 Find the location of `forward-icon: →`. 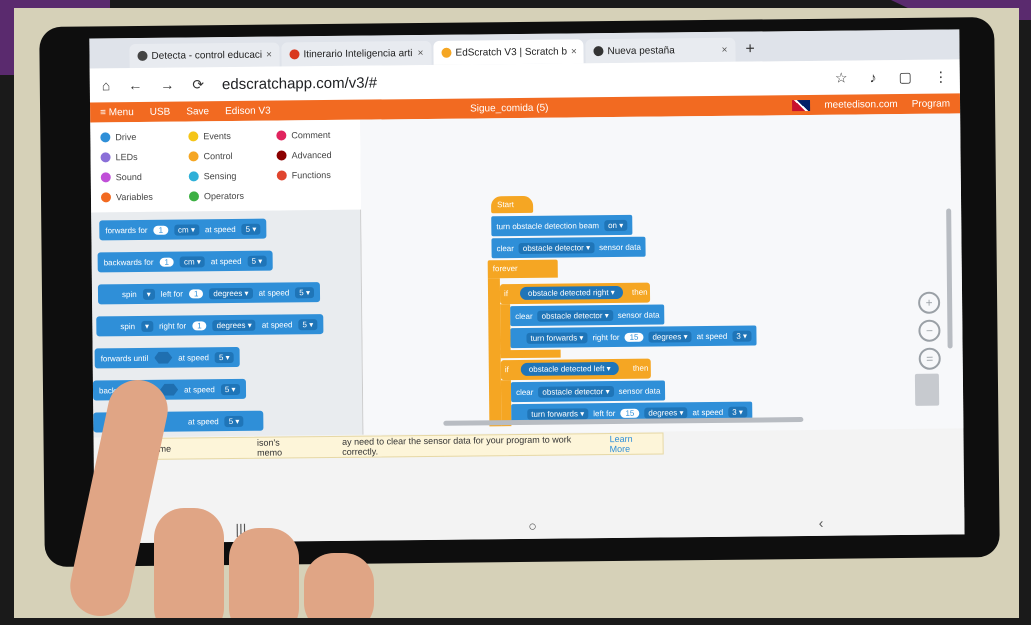

forward-icon: → is located at coordinates (167, 85).